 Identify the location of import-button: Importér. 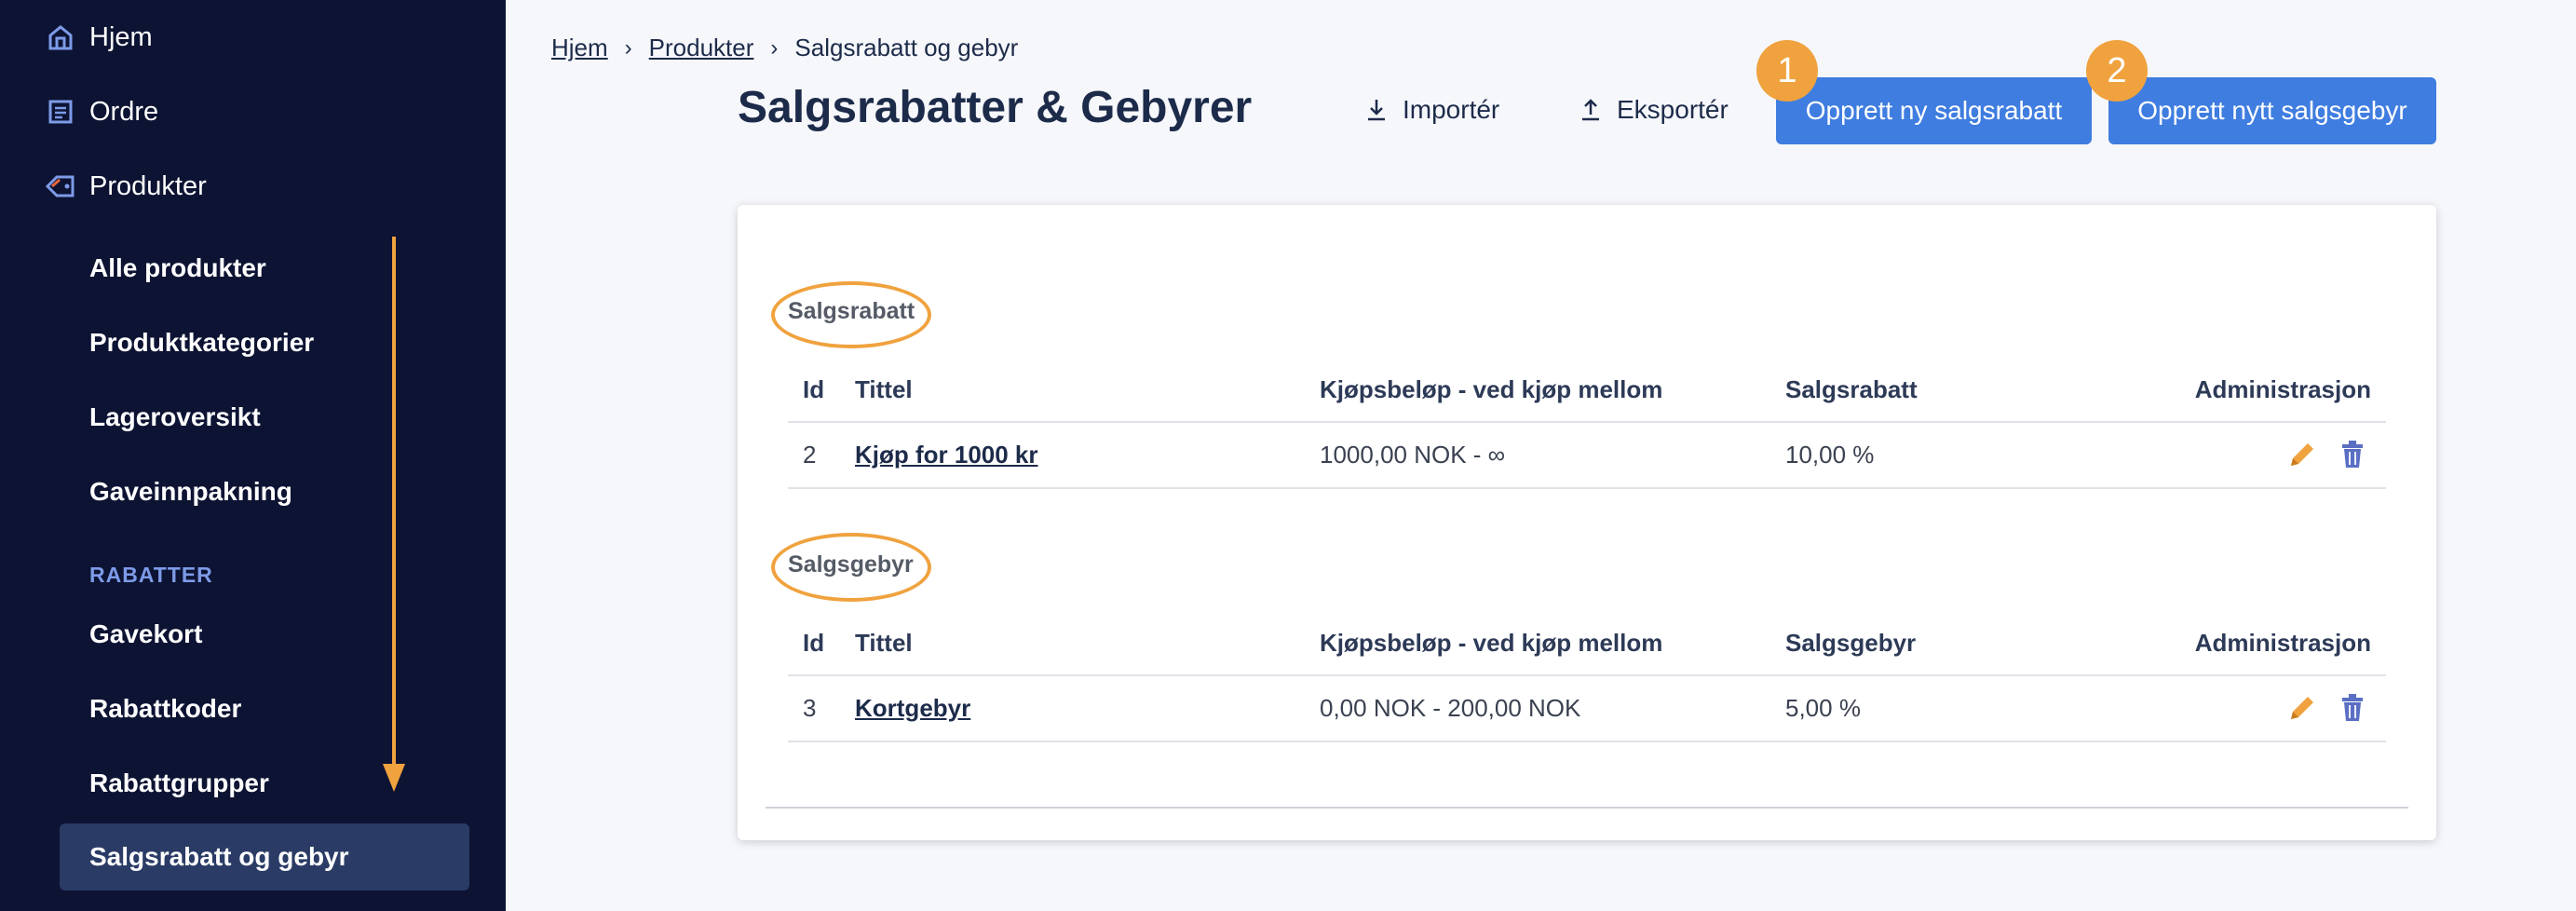
(1432, 110).